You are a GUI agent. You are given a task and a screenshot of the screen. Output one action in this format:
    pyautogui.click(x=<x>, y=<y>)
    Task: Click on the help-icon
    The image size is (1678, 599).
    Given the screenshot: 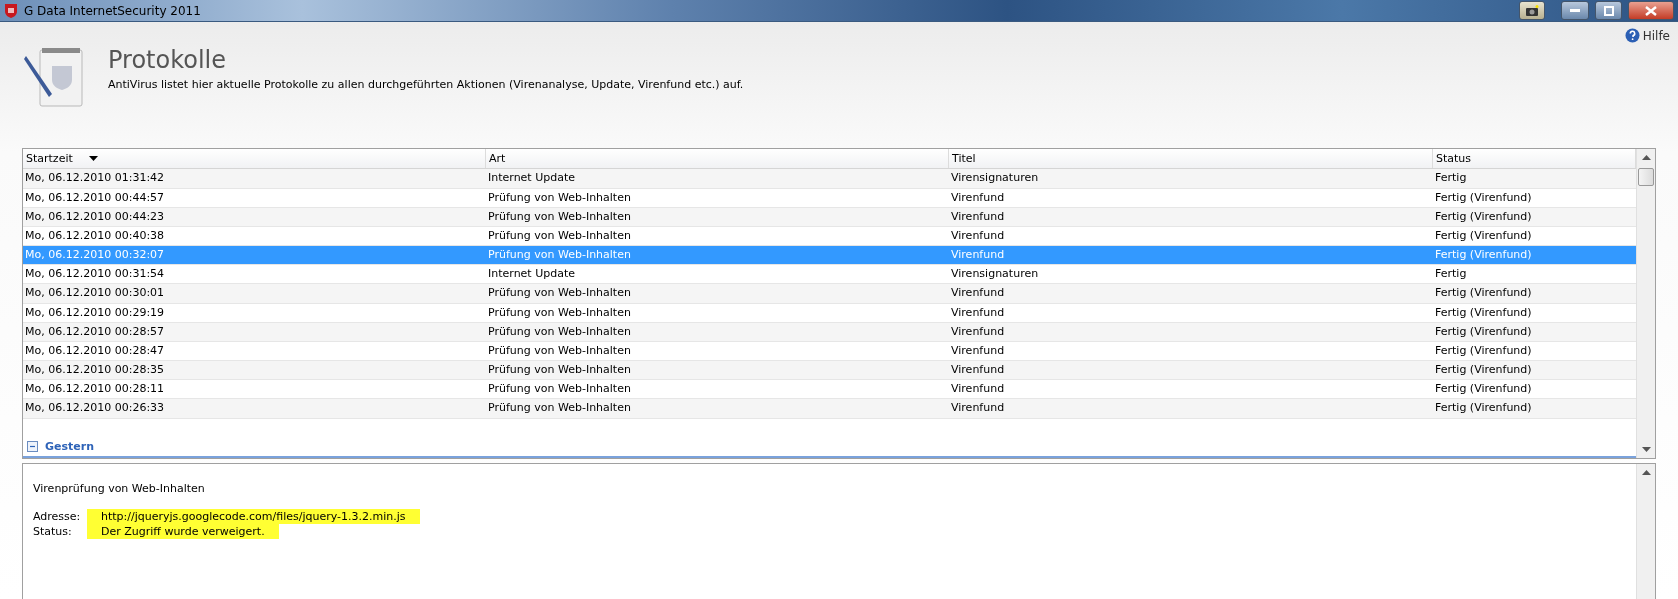 What is the action you would take?
    pyautogui.click(x=1632, y=35)
    